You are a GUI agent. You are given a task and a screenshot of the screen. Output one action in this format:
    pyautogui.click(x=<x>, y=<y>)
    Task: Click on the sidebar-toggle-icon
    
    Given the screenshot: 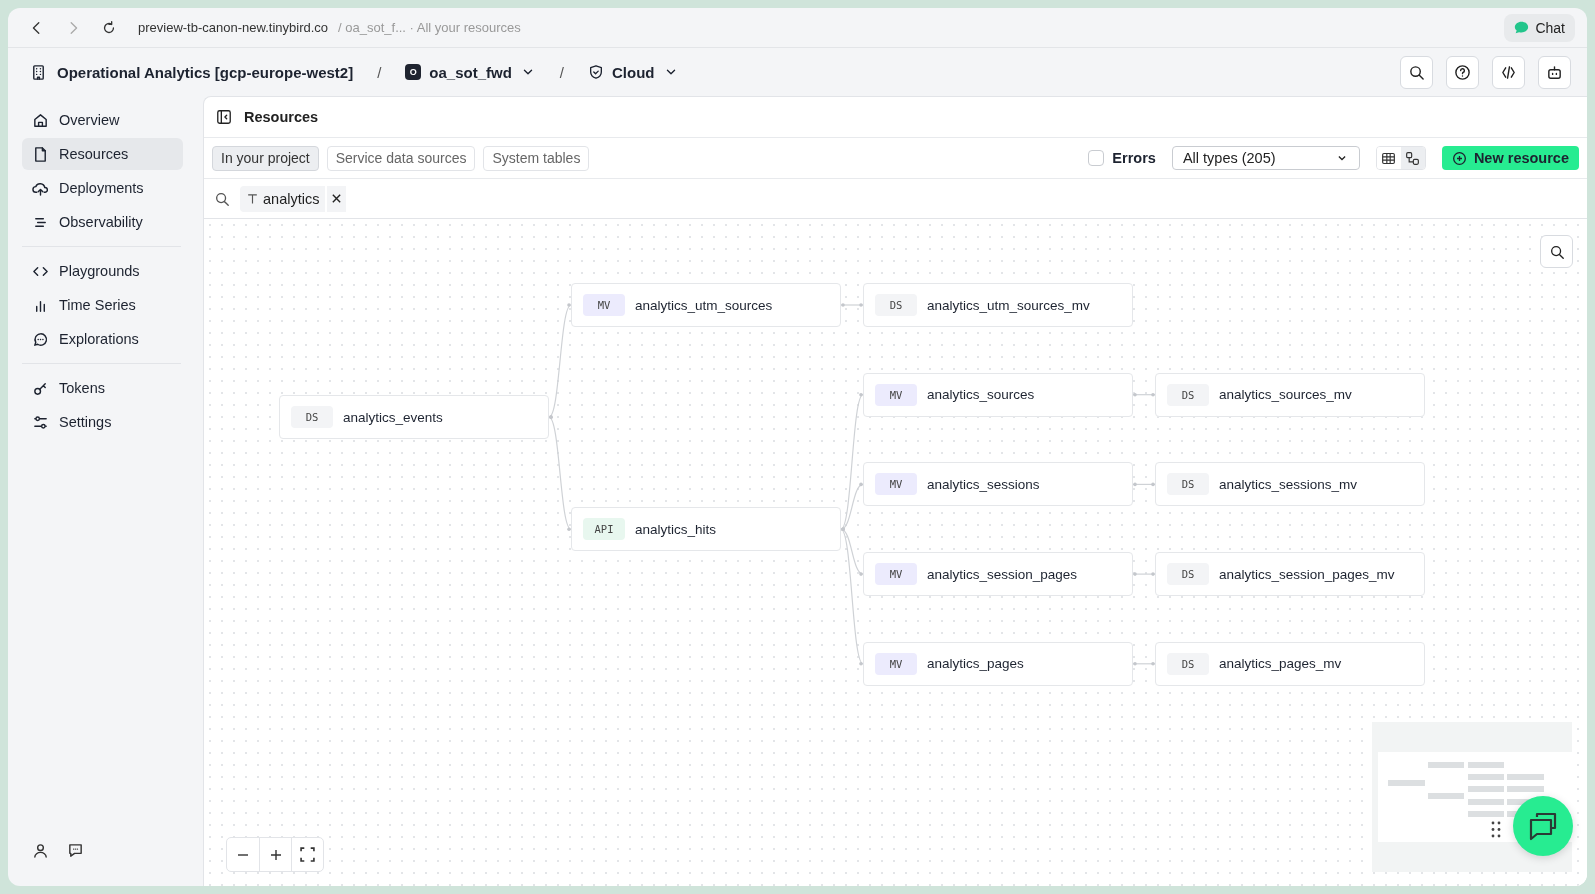 What is the action you would take?
    pyautogui.click(x=224, y=117)
    